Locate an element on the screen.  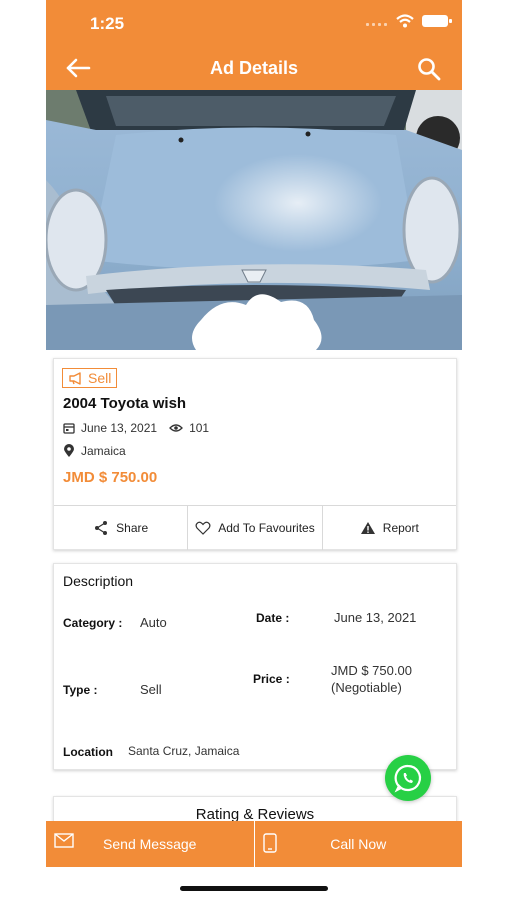
ad-location-row: Jamaica is located at coordinates (94, 451).